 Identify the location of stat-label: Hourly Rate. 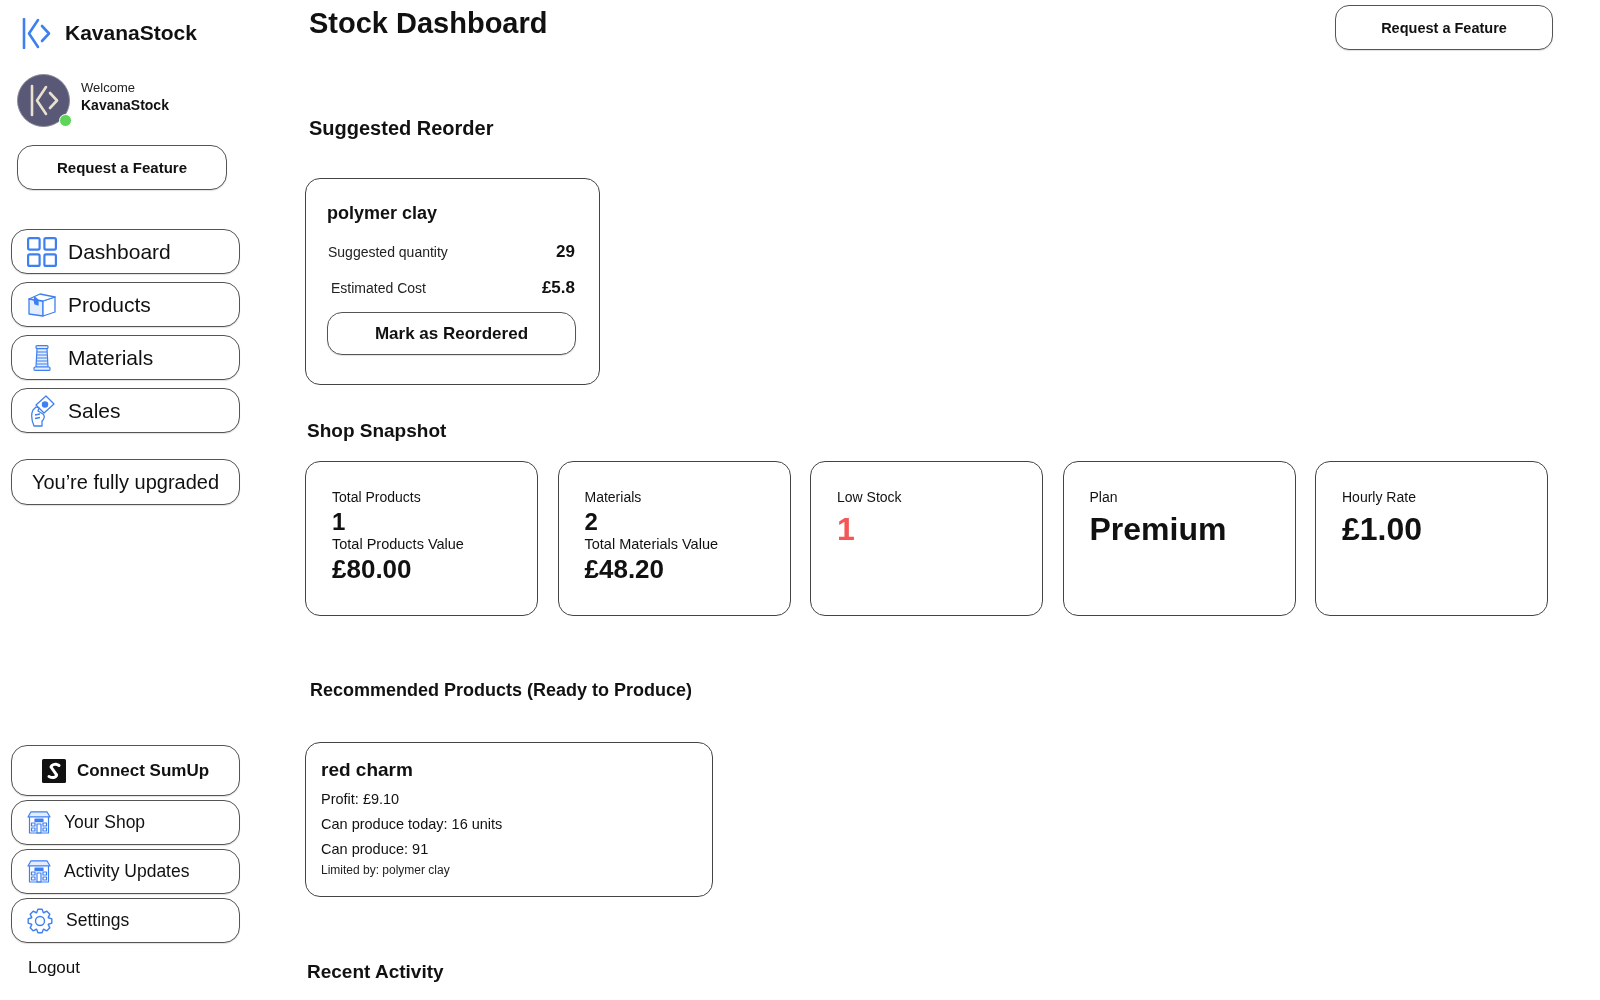
(1379, 497).